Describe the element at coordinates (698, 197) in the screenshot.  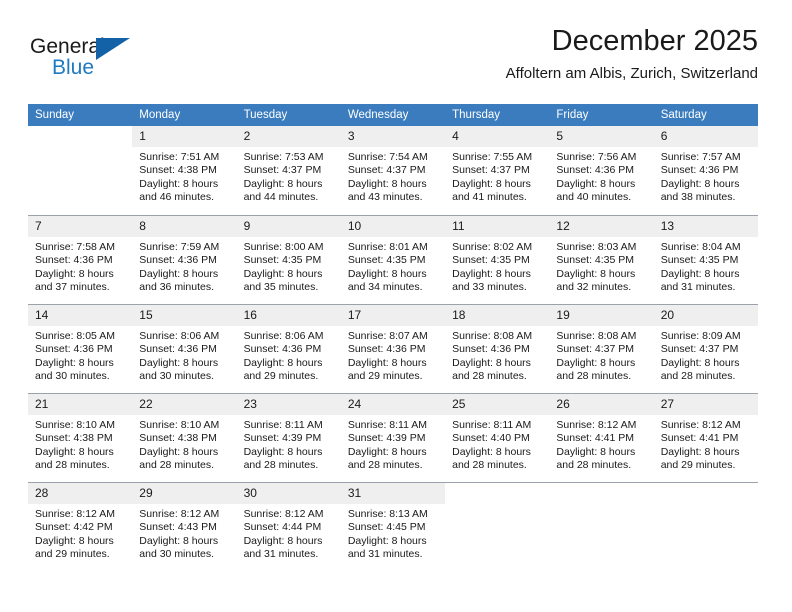
I see `daylight-text-line2: and 38 minutes.` at that location.